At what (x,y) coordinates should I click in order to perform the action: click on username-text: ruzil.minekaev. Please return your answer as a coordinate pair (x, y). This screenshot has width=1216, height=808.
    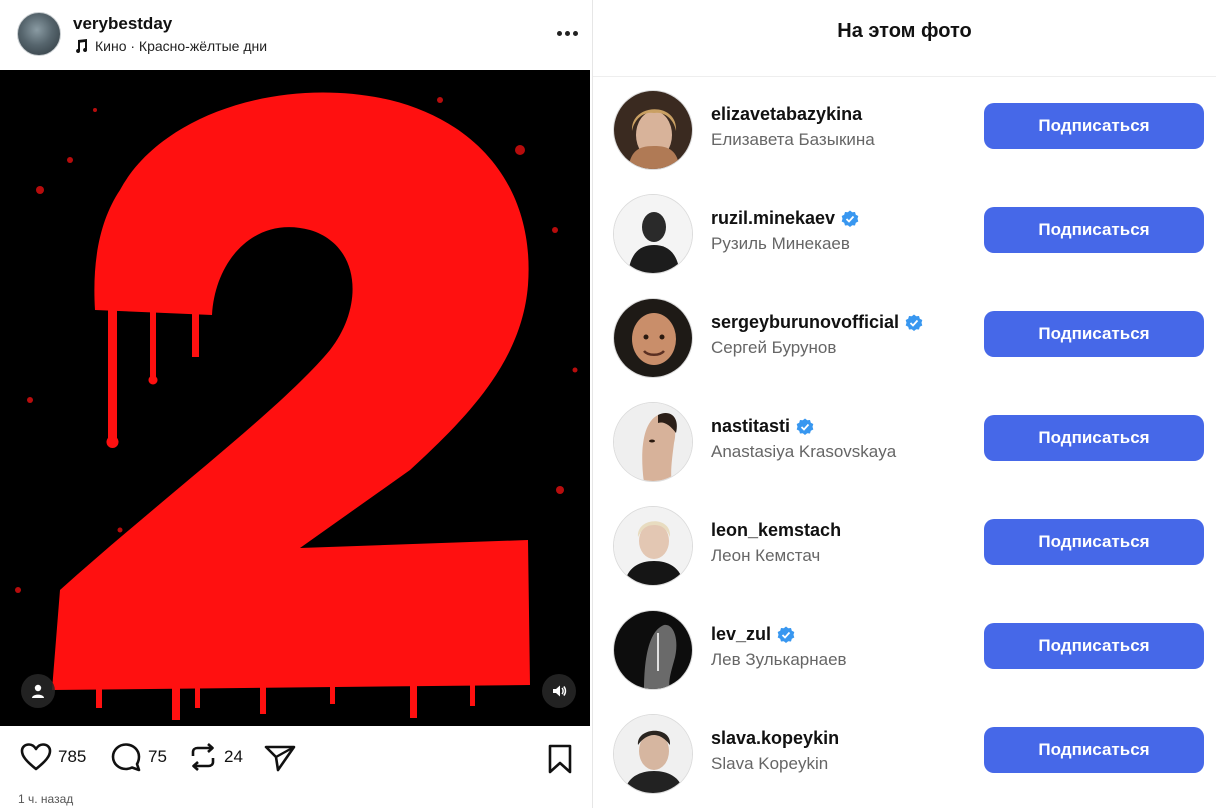
    Looking at the image, I should click on (773, 218).